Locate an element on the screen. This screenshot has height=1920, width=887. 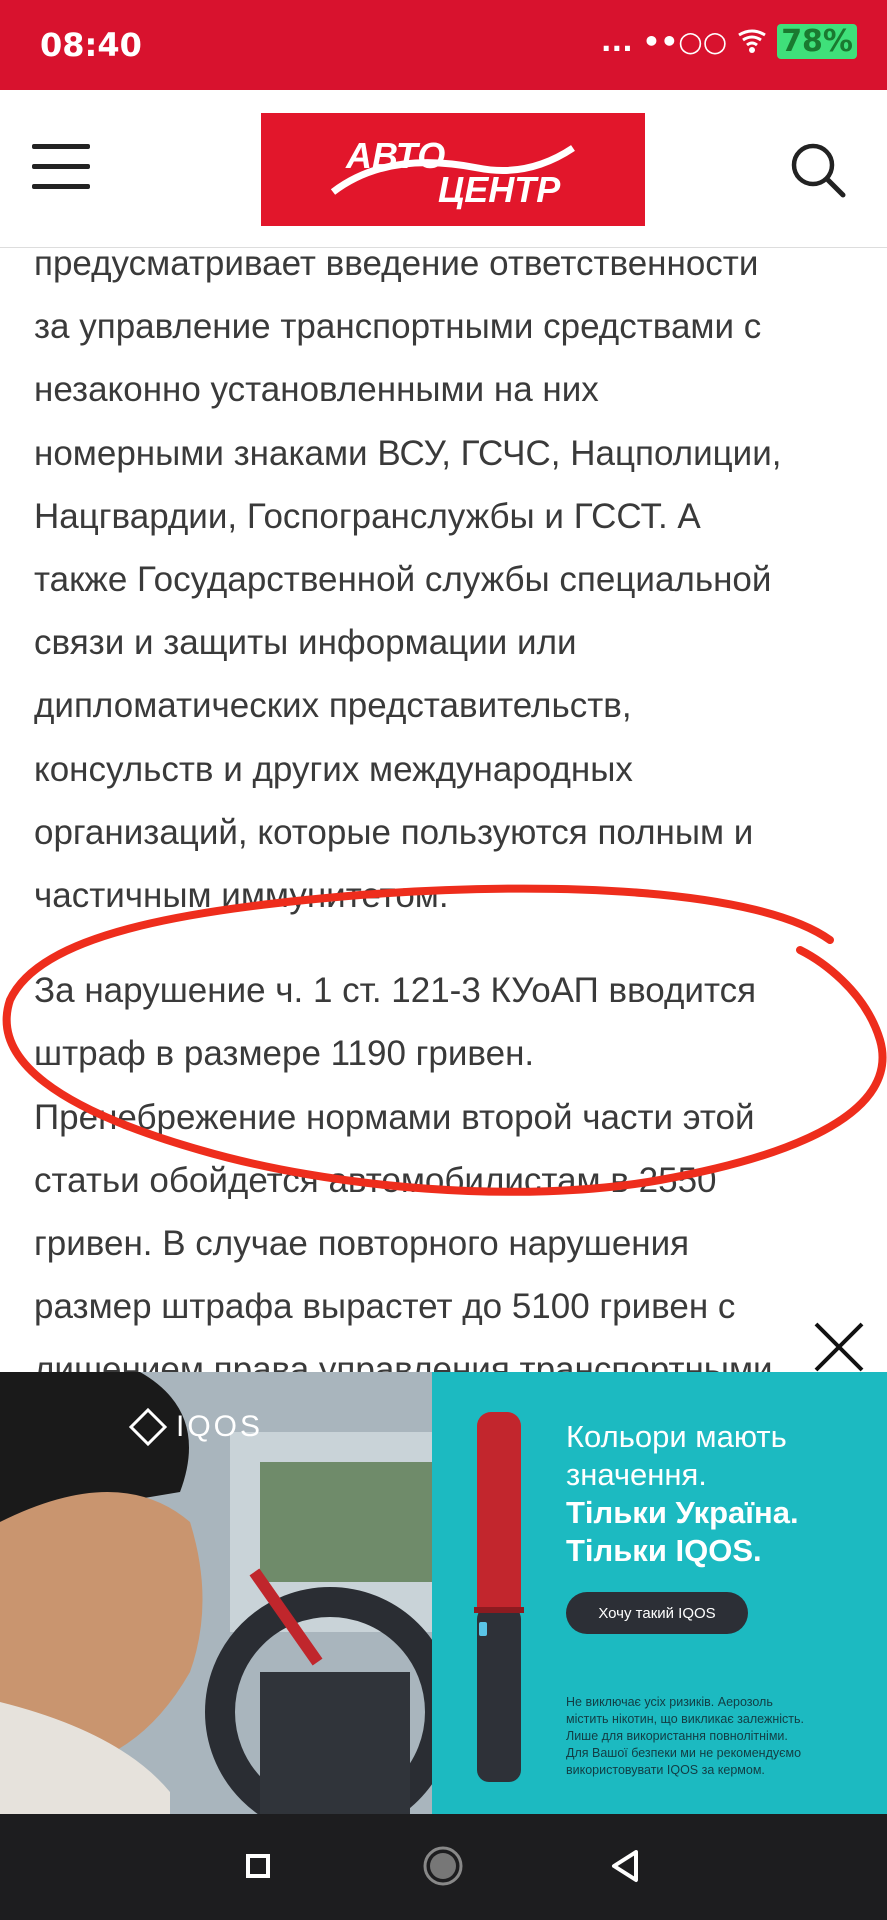
logo-line1: АВТО is located at coordinates (395, 155).